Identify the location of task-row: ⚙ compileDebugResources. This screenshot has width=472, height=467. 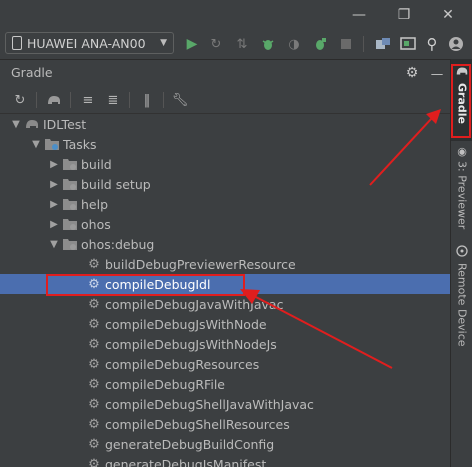
(225, 364).